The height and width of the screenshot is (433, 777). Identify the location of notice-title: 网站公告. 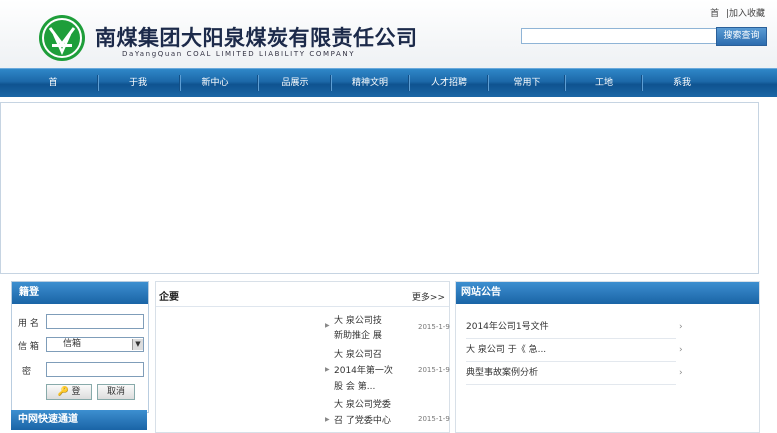
(607, 293).